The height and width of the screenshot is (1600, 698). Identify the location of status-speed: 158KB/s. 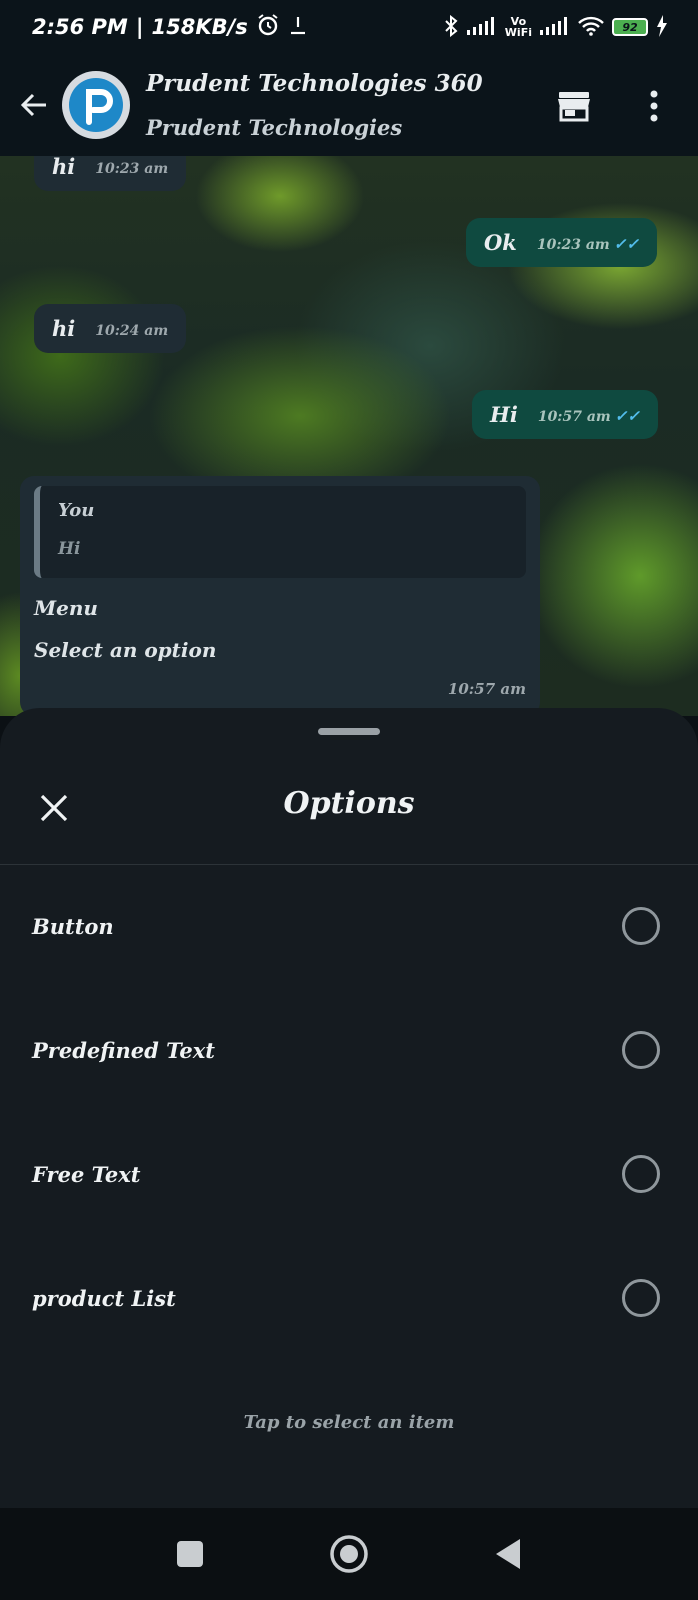
(199, 27).